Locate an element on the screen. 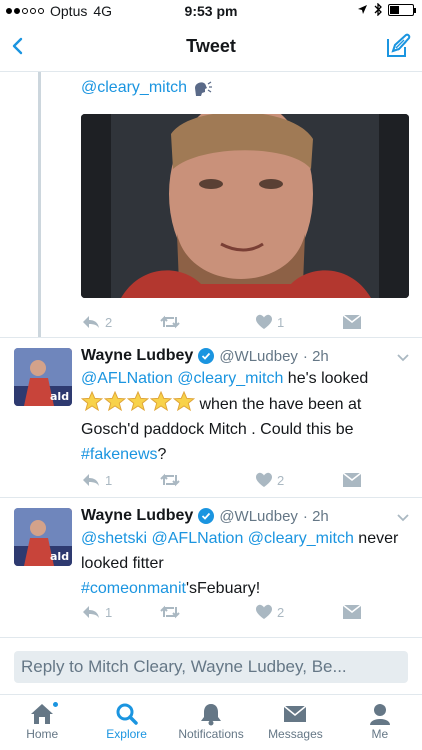  tab-messages: Messages is located at coordinates (295, 722).